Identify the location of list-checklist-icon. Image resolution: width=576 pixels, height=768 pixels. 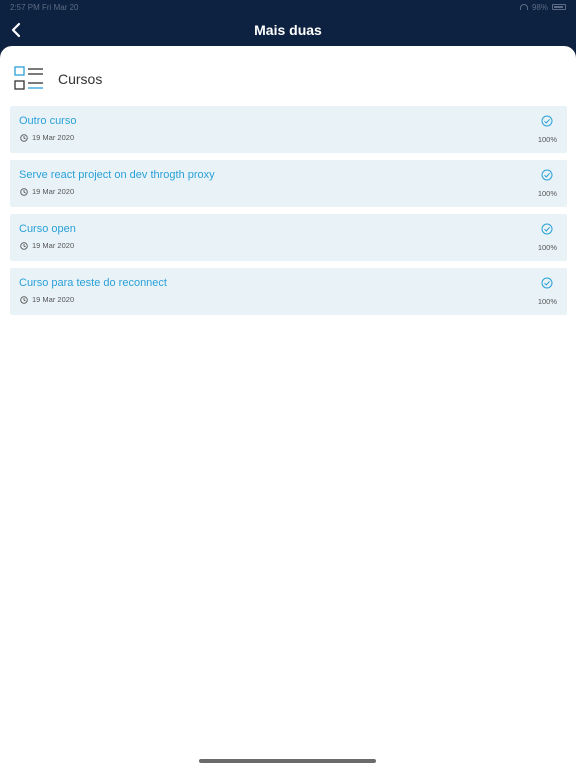
(28, 78).